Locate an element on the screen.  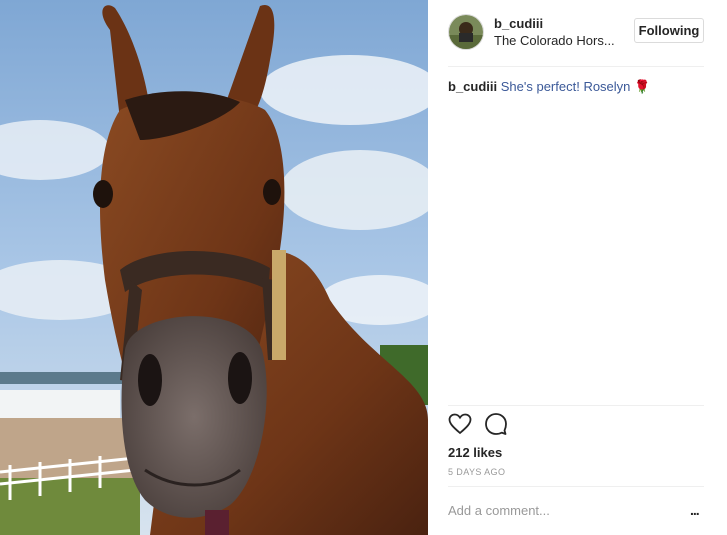
avatar is located at coordinates (466, 32).